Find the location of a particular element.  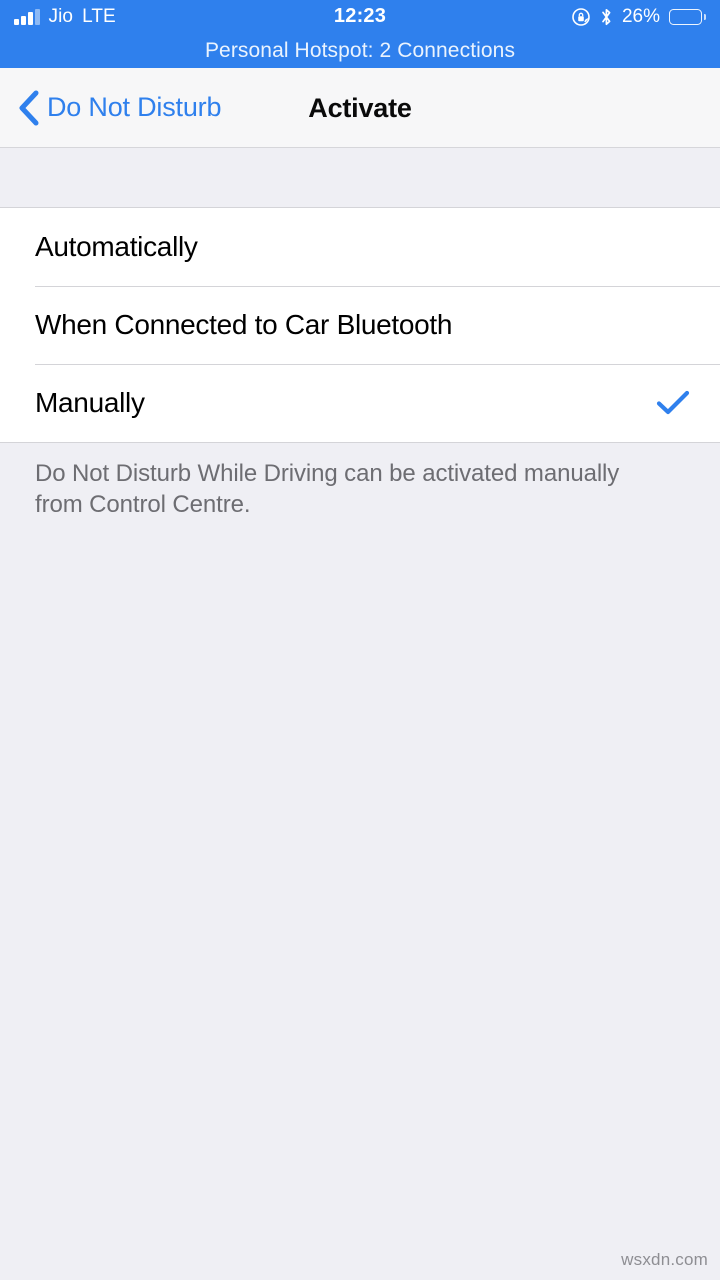

watermark-label: wsxdn.com is located at coordinates (664, 1259).